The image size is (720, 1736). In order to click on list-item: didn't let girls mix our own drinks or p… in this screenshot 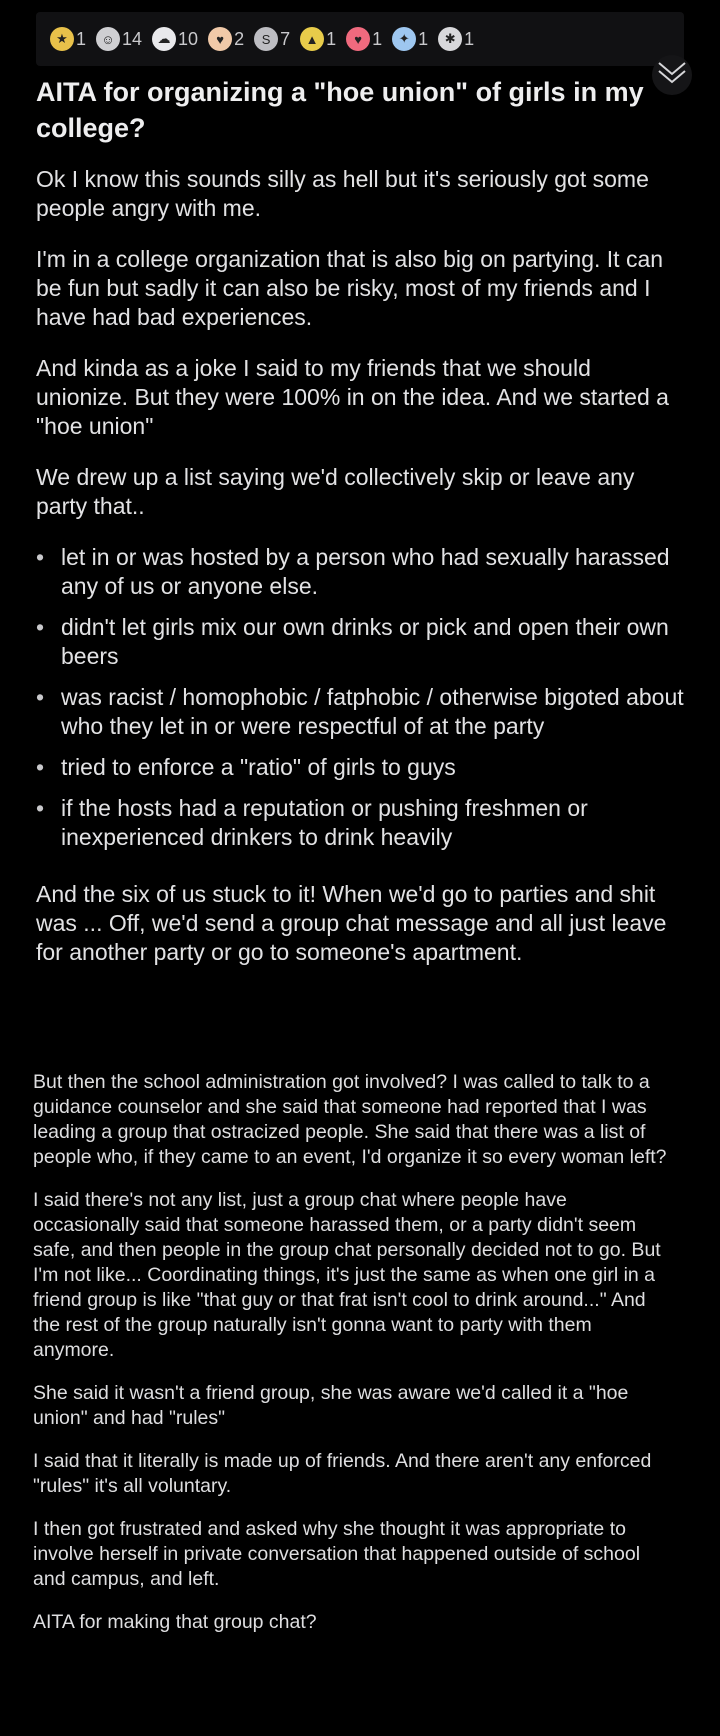, I will do `click(361, 642)`.